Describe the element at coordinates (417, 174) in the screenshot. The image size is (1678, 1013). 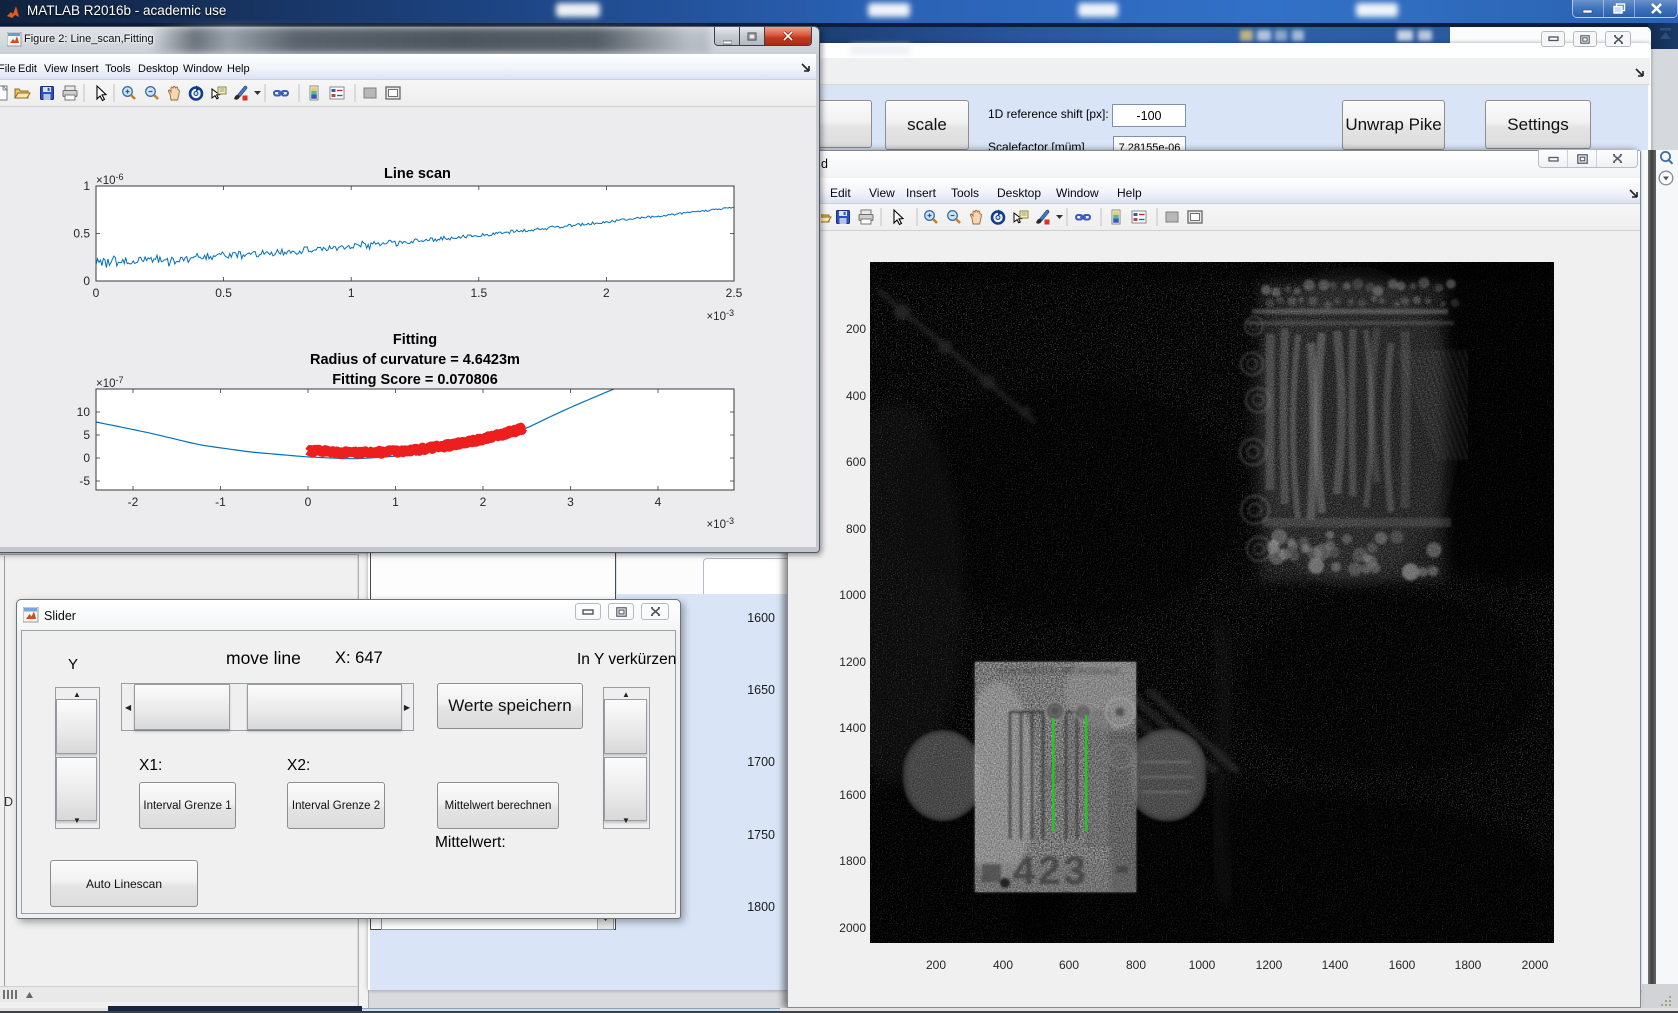
I see `svg-text: Line scan` at that location.